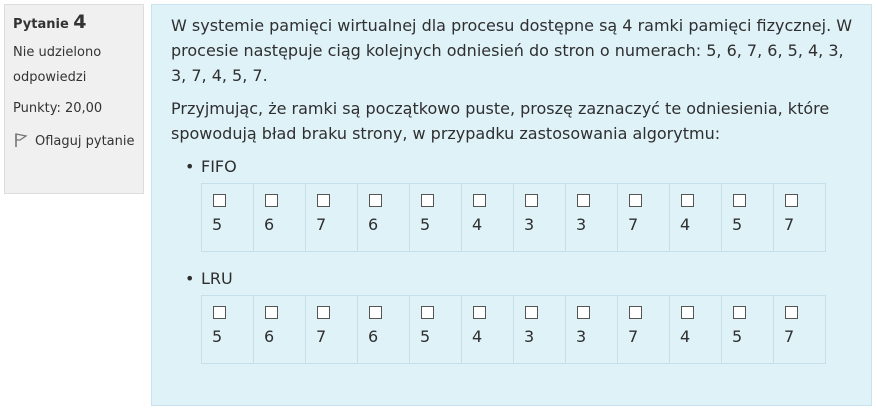  What do you see at coordinates (58, 108) in the screenshot?
I see `question-grade: Punkty: 20,00` at bounding box center [58, 108].